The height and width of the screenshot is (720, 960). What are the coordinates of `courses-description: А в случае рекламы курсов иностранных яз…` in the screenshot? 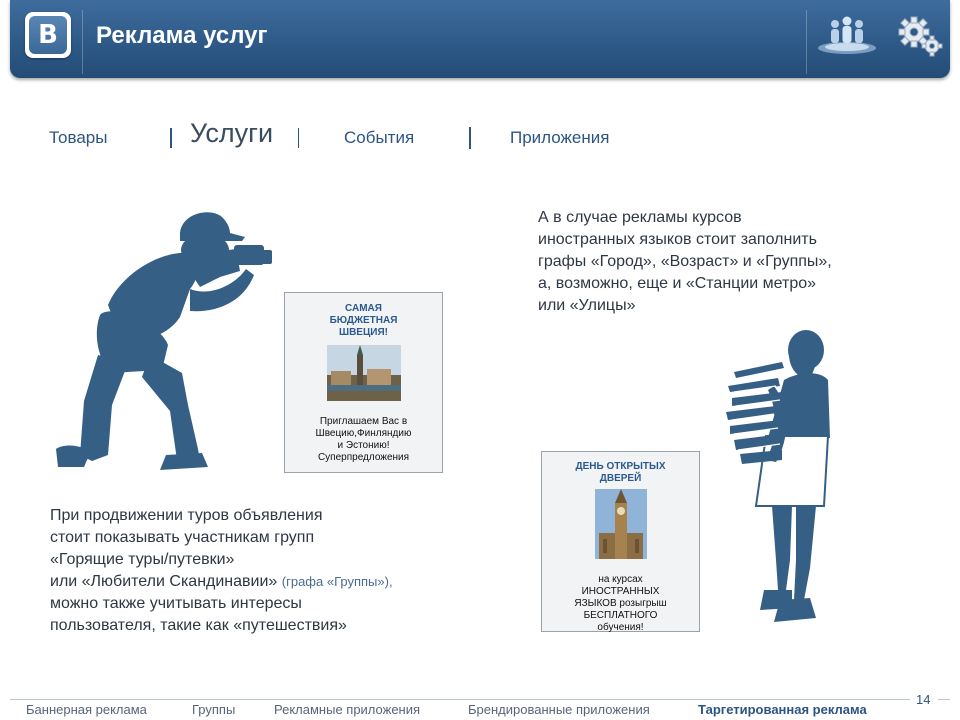 It's located at (685, 261).